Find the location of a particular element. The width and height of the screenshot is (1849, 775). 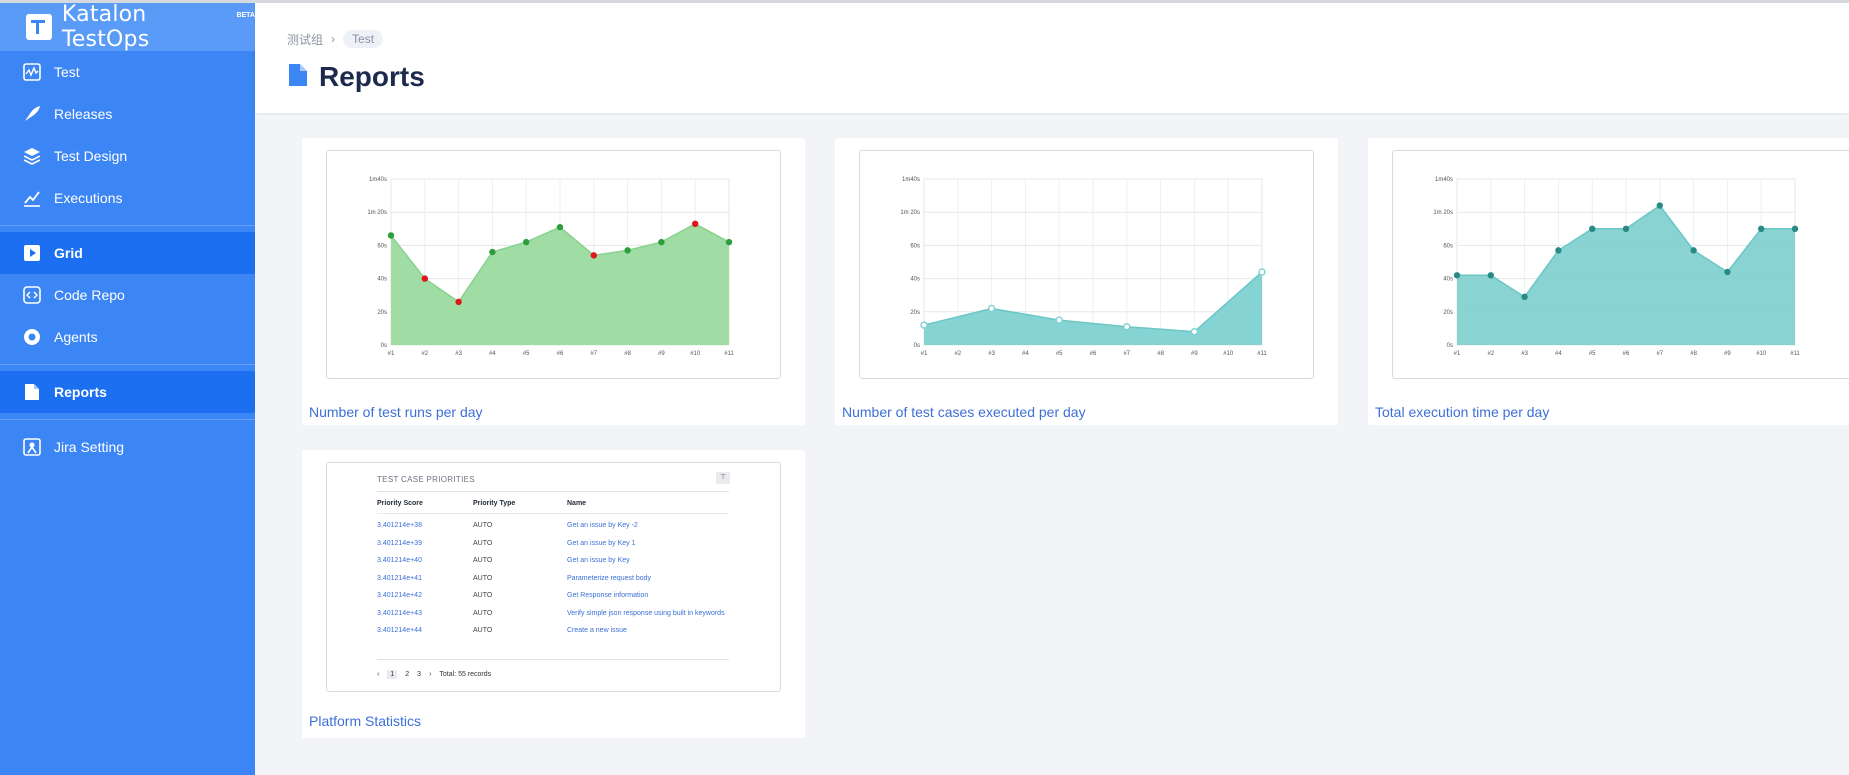

breadcrumb-current: Test is located at coordinates (363, 39).